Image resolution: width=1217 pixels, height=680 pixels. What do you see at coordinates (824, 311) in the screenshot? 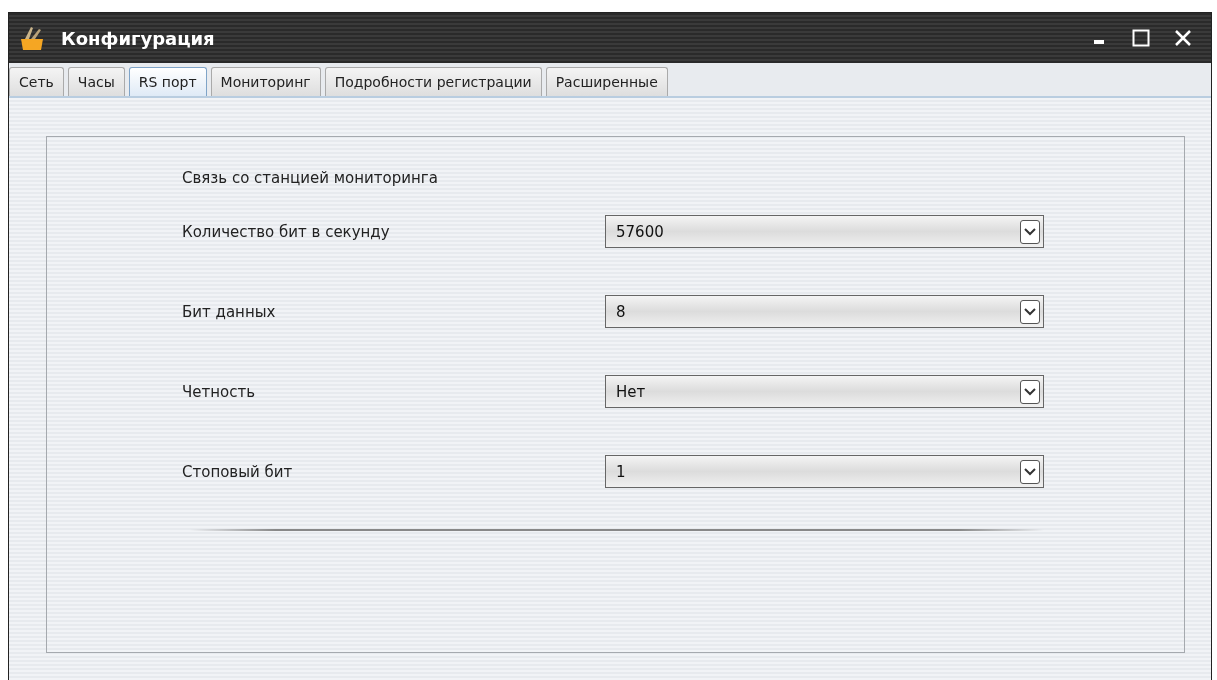
I see `dropdown: 8` at bounding box center [824, 311].